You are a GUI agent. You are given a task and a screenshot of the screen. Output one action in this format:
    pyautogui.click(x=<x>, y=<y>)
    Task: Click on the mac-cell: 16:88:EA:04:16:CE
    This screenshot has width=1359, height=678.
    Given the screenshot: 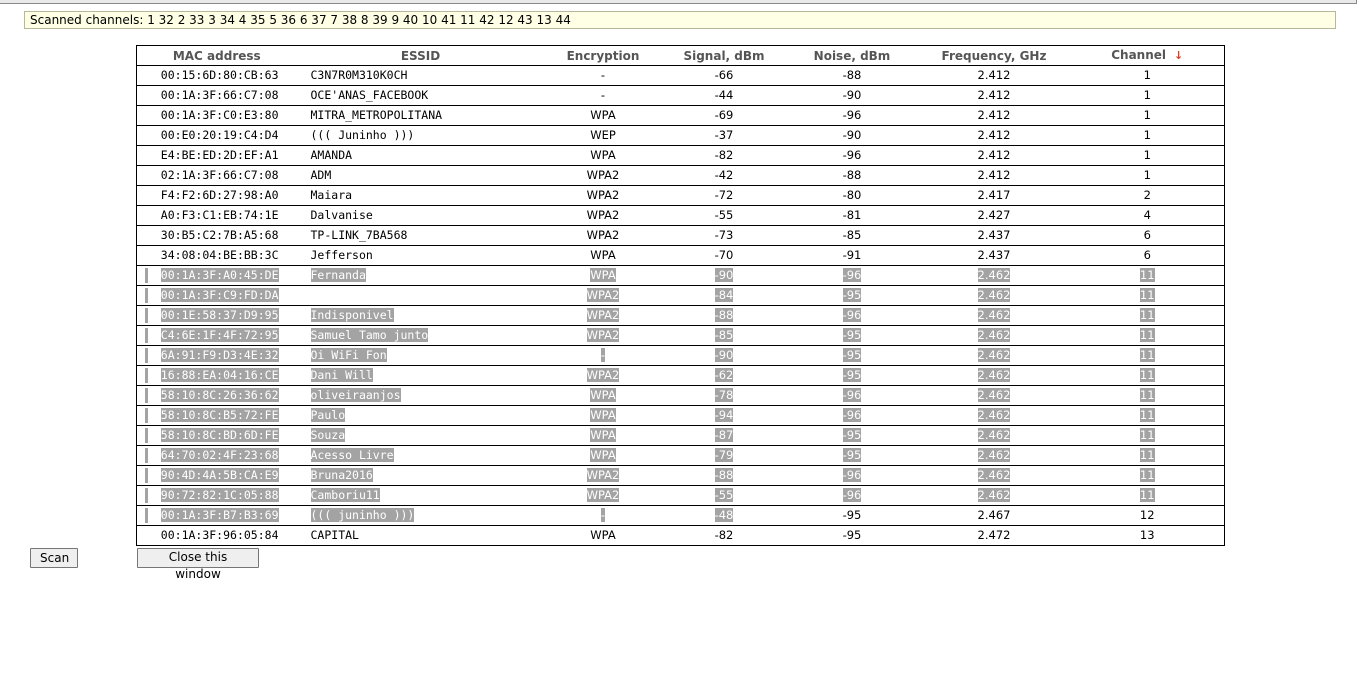 What is the action you would take?
    pyautogui.click(x=216, y=375)
    